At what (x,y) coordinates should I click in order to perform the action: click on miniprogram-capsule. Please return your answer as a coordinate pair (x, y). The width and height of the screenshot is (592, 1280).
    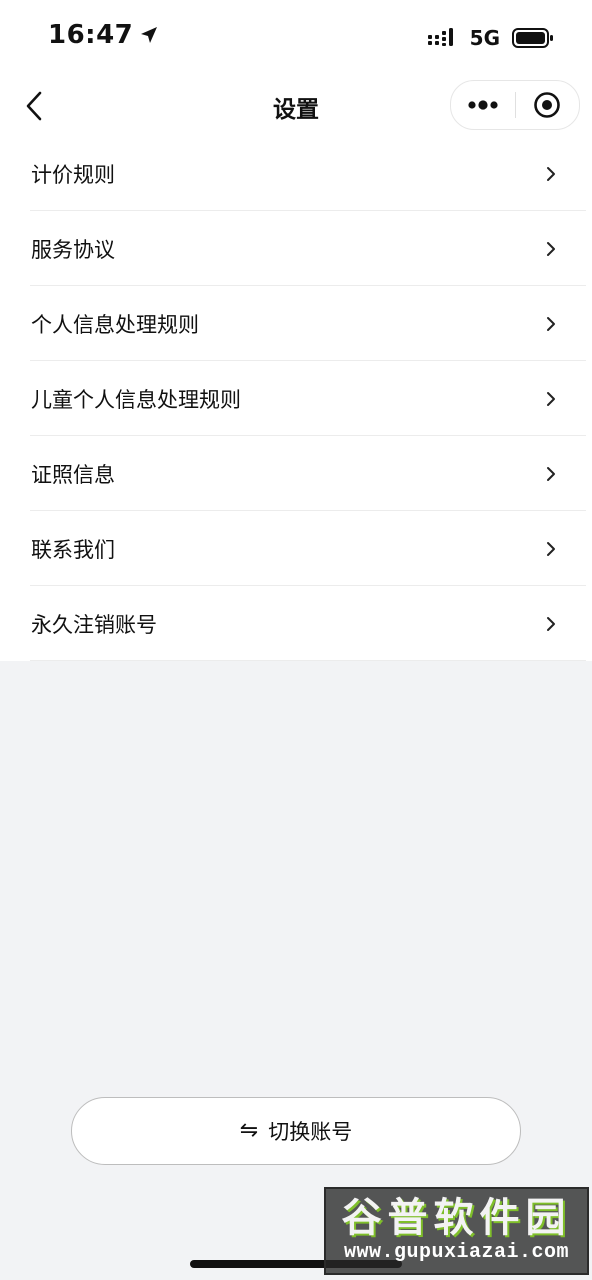
    Looking at the image, I should click on (515, 105).